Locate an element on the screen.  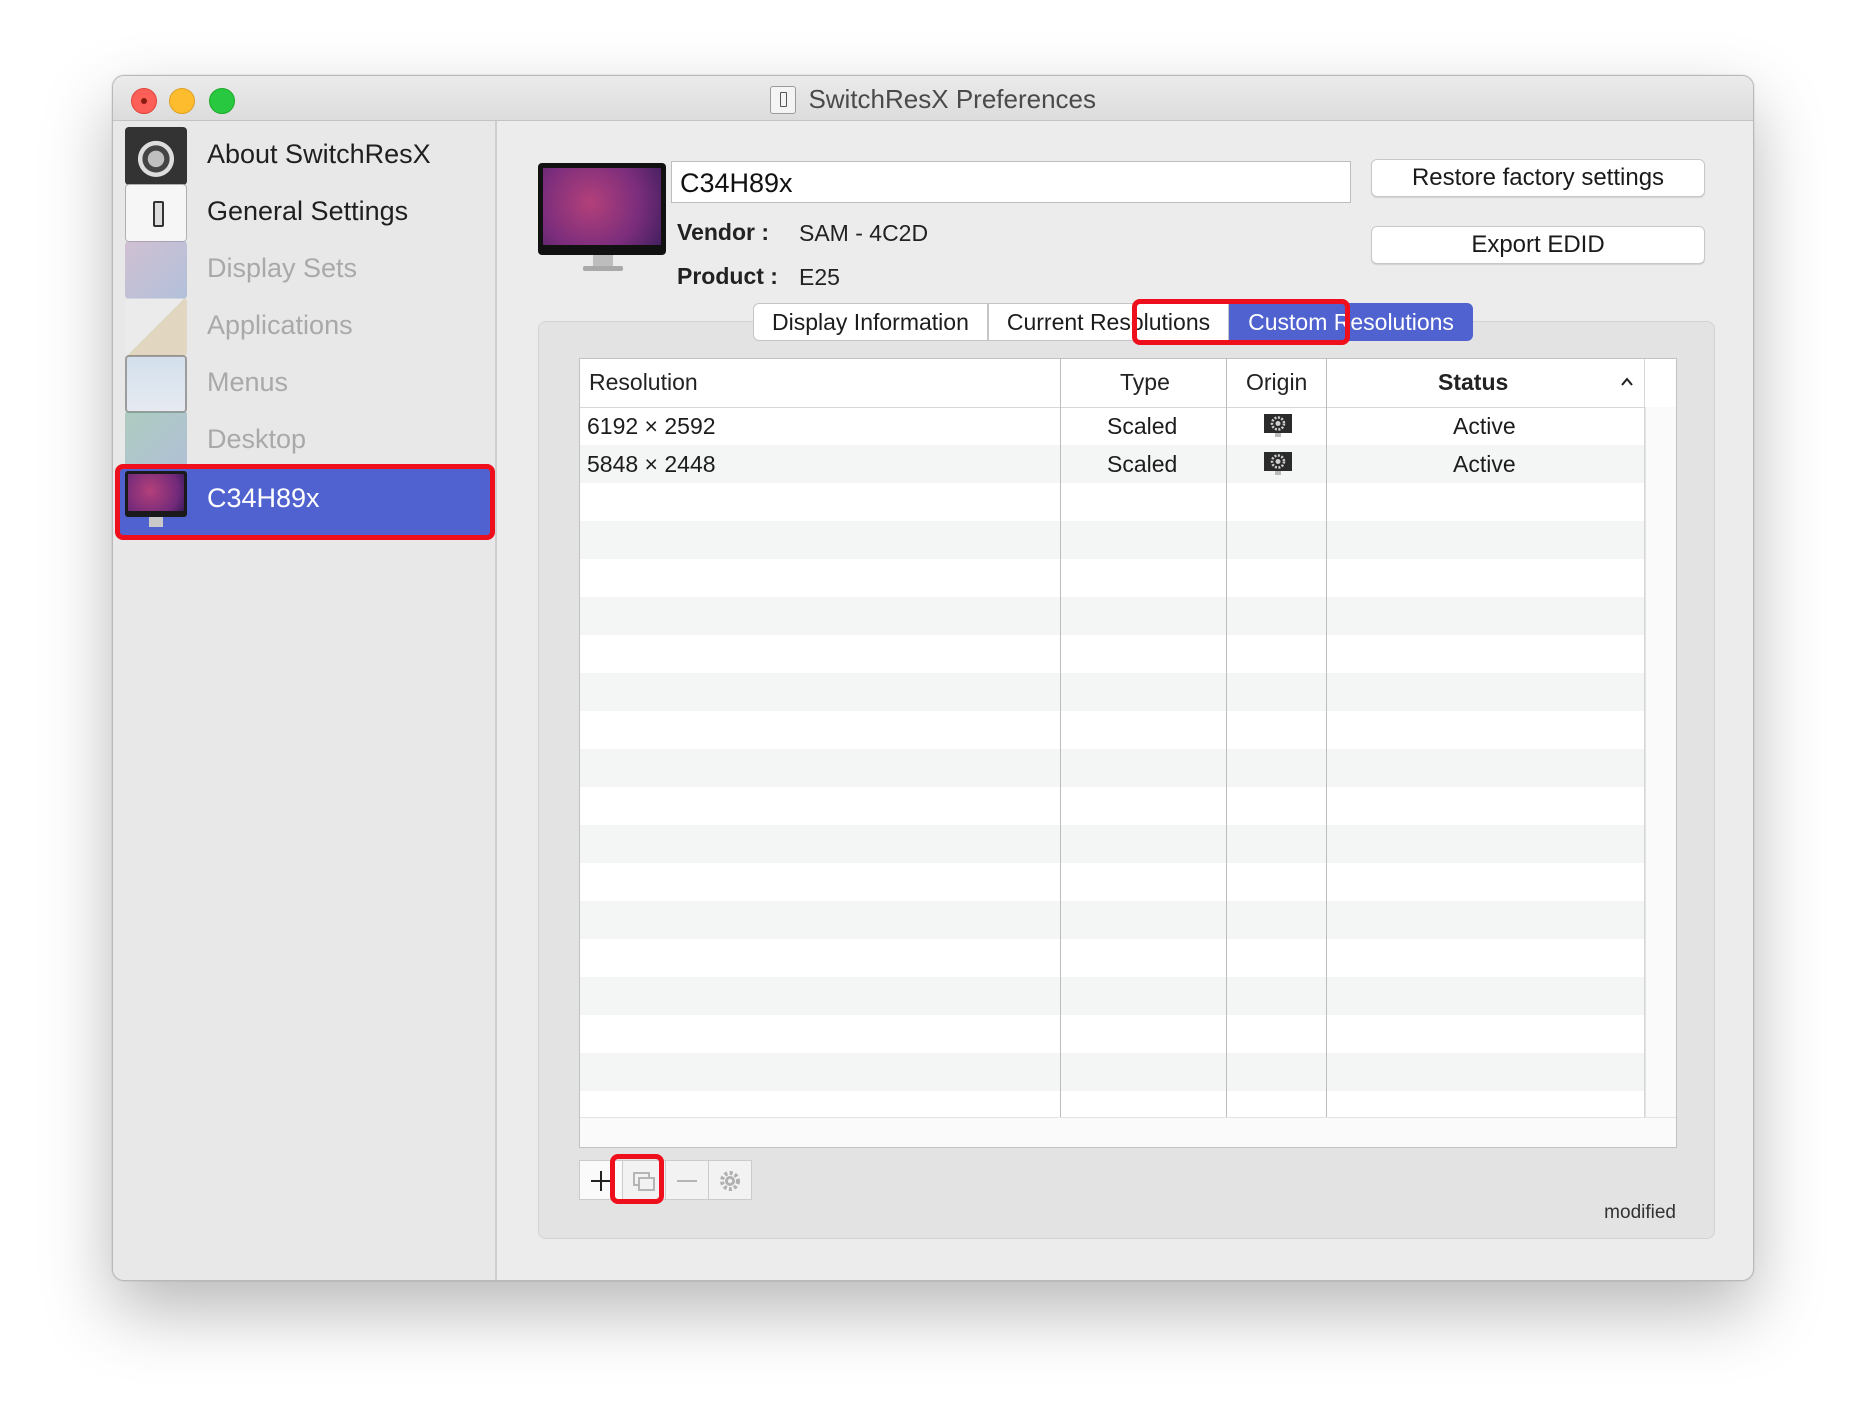
sidebar-item-label: General Settings is located at coordinates (308, 211).